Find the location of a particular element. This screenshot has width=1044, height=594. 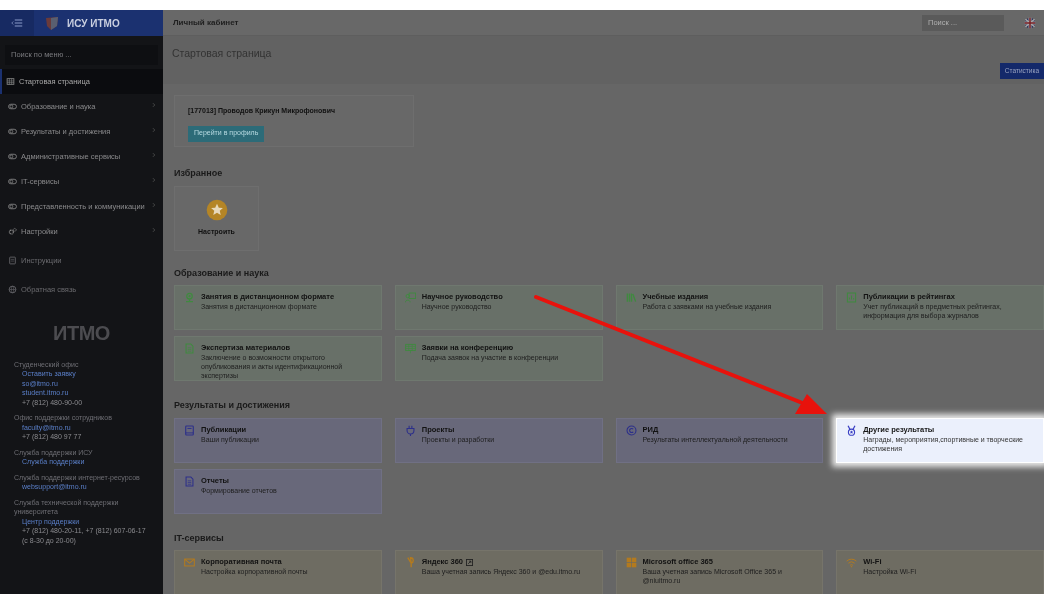

flag-icon is located at coordinates (1030, 22).